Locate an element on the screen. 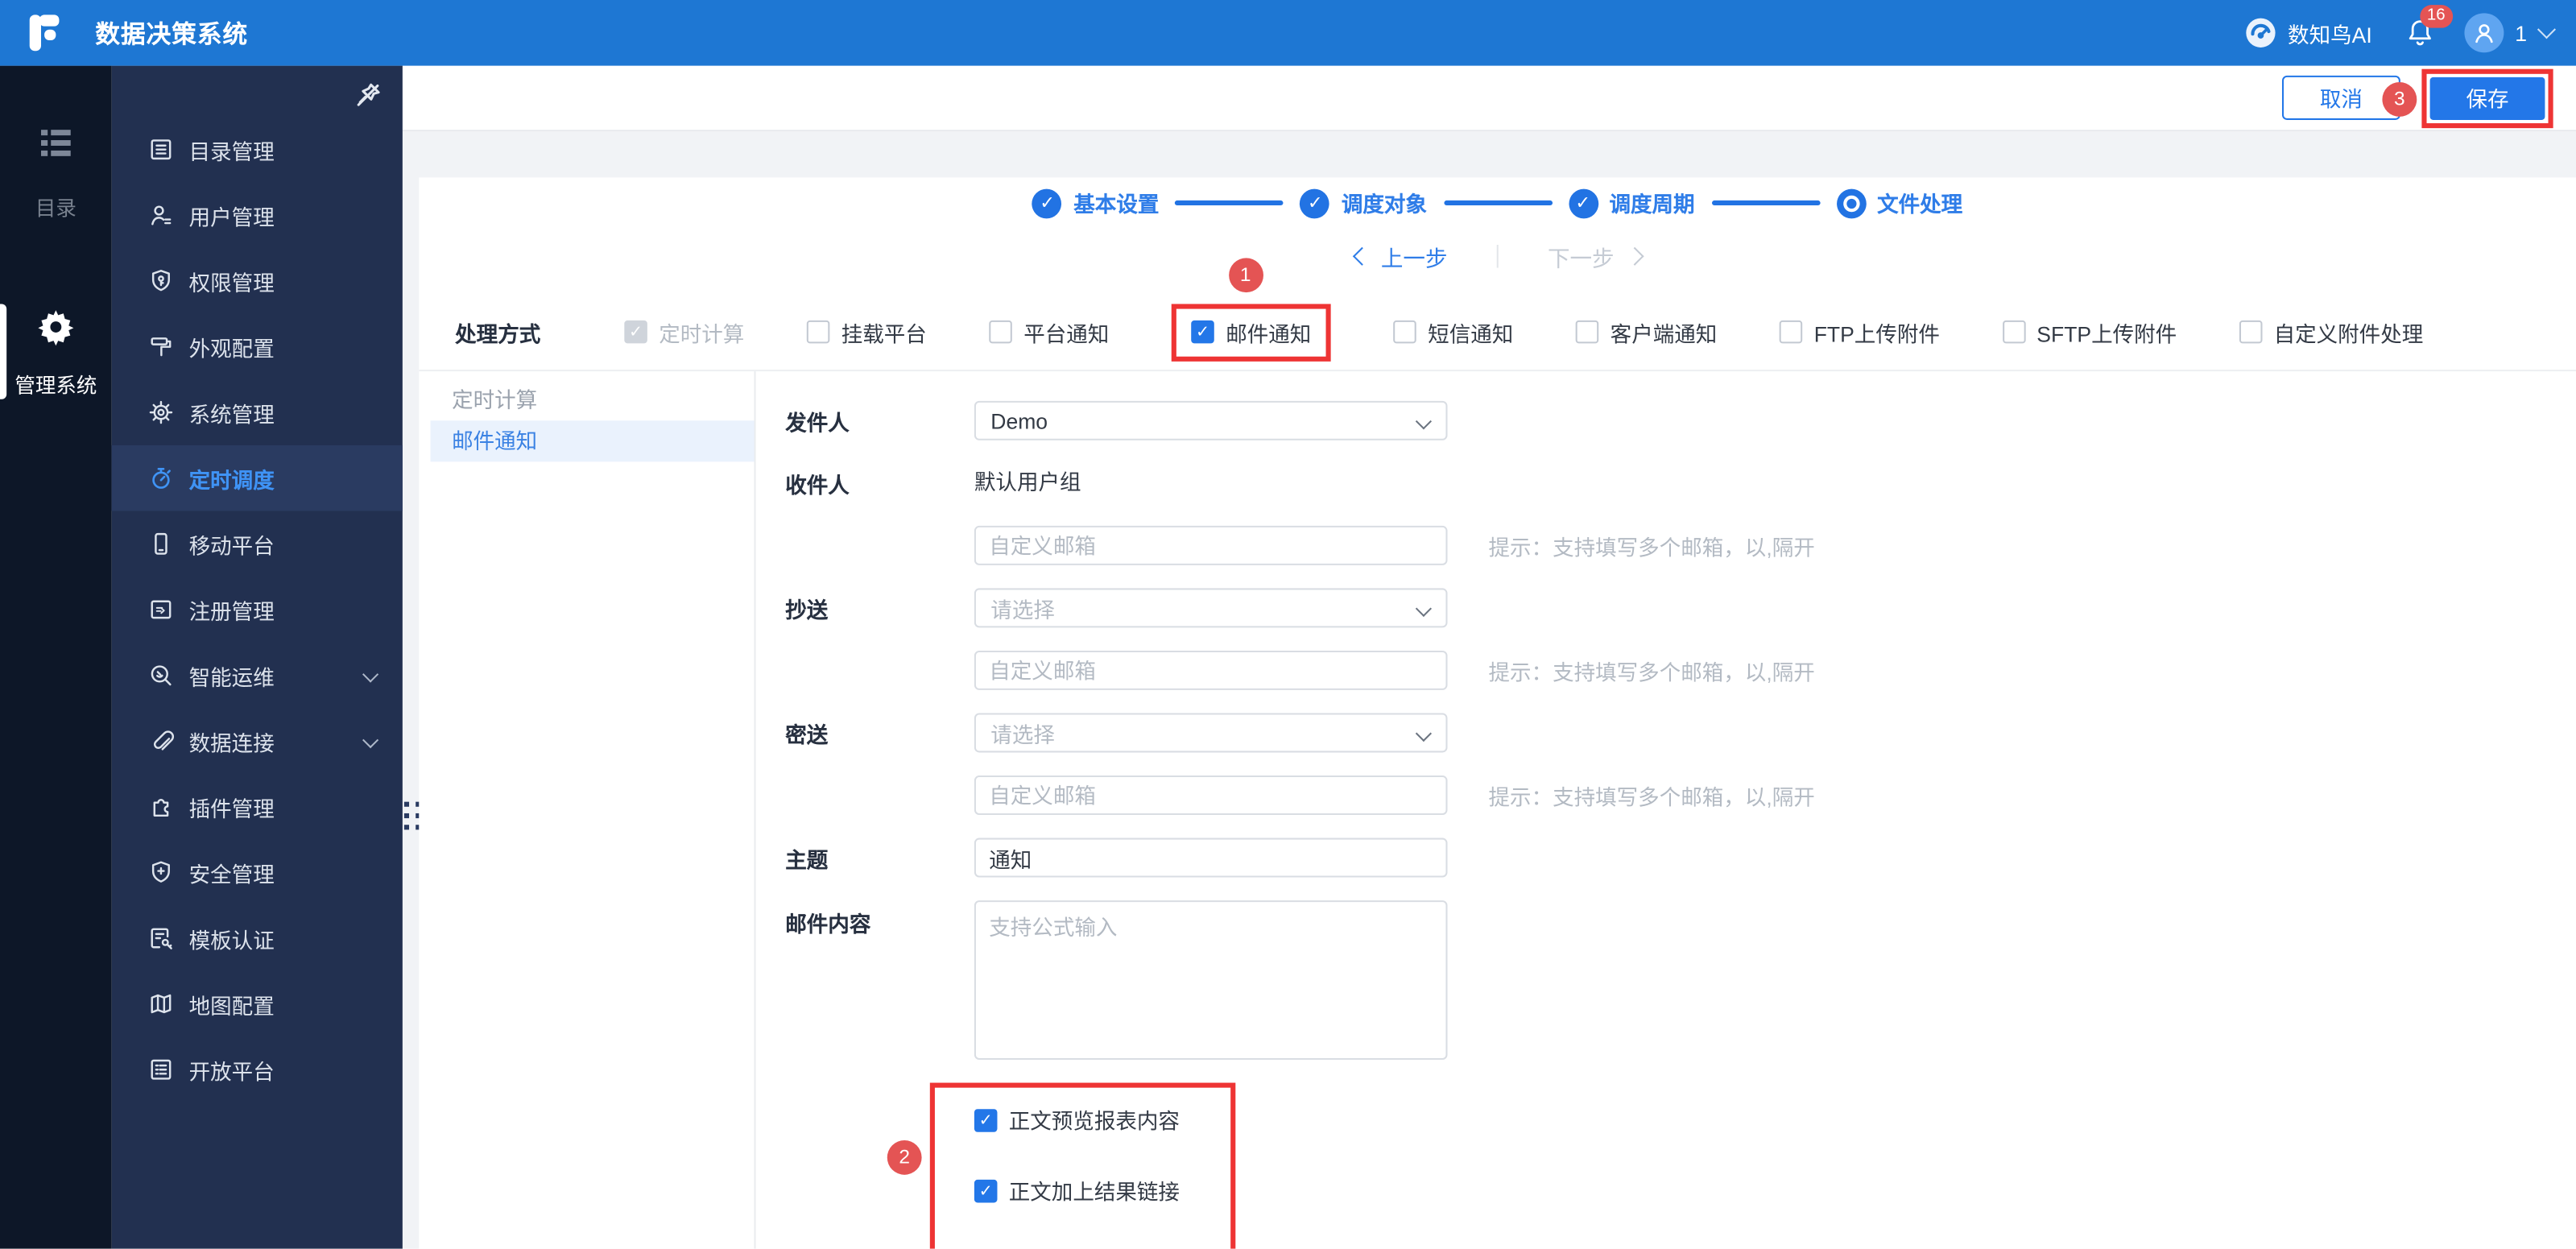 Image resolution: width=2576 pixels, height=1249 pixels. step-done-icon is located at coordinates (1315, 203).